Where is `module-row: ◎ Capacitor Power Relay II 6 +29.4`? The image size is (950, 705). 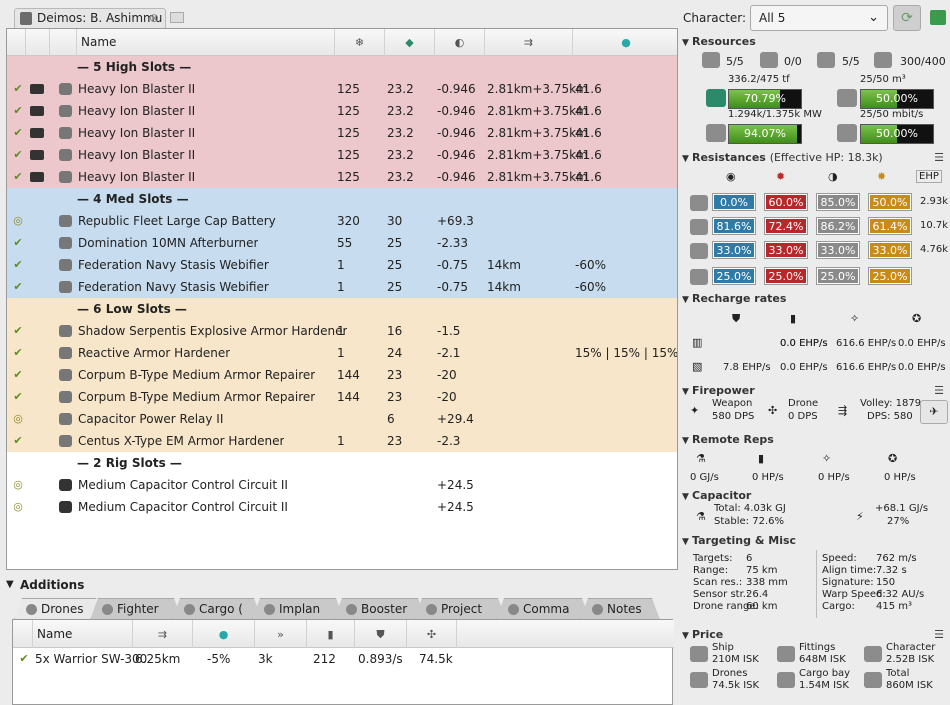
module-row: ◎ Capacitor Power Relay II 6 +29.4 is located at coordinates (342, 419).